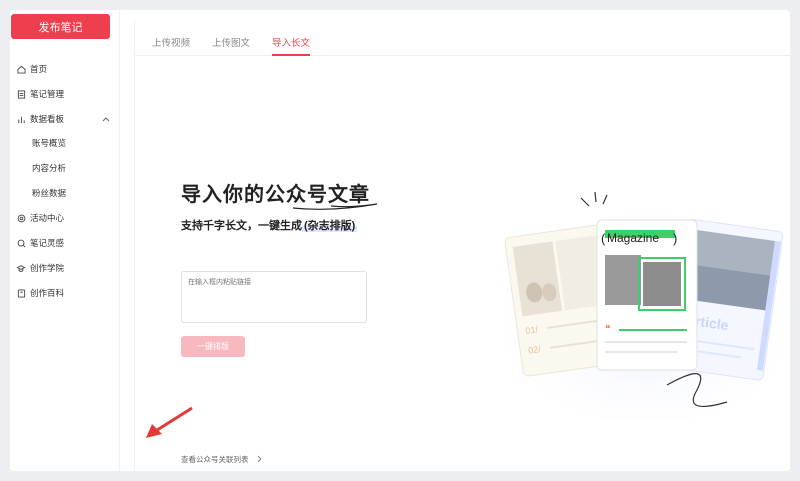 This screenshot has height=481, width=800. Describe the element at coordinates (47, 293) in the screenshot. I see `sidebar-item-label: 创作百科` at that location.